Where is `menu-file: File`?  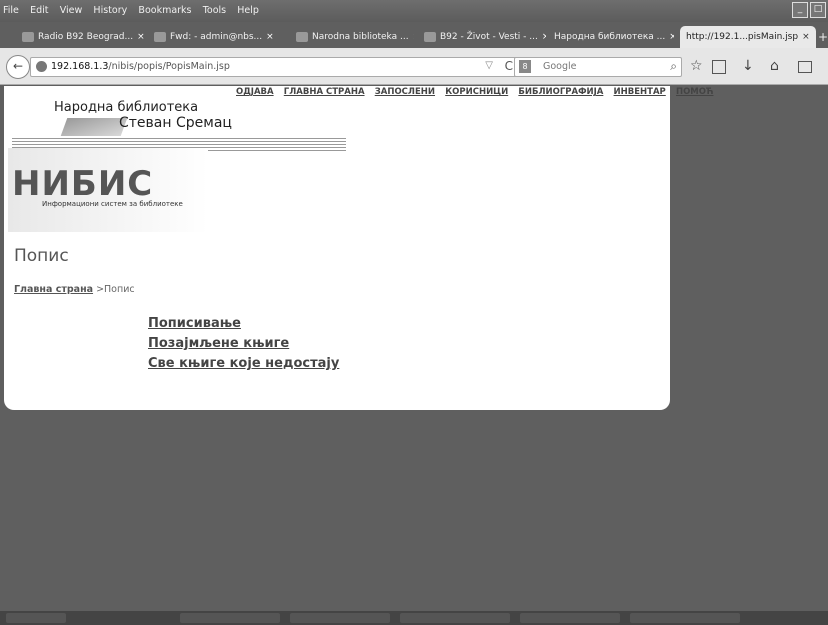
menu-file: File is located at coordinates (11, 10).